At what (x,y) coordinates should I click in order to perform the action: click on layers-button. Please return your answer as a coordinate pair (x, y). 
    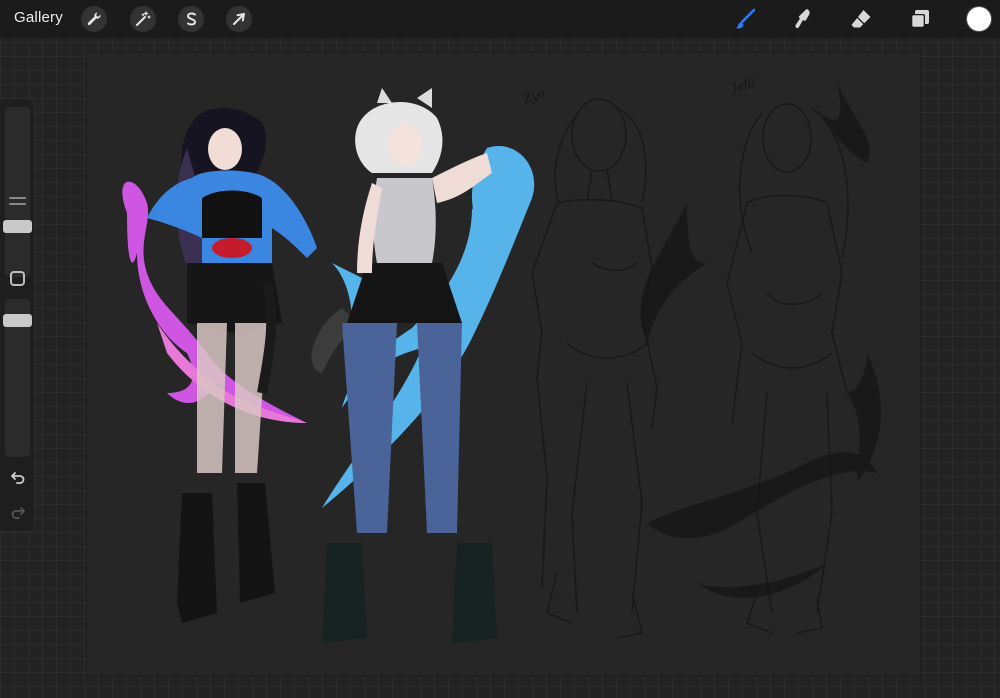
    Looking at the image, I should click on (920, 19).